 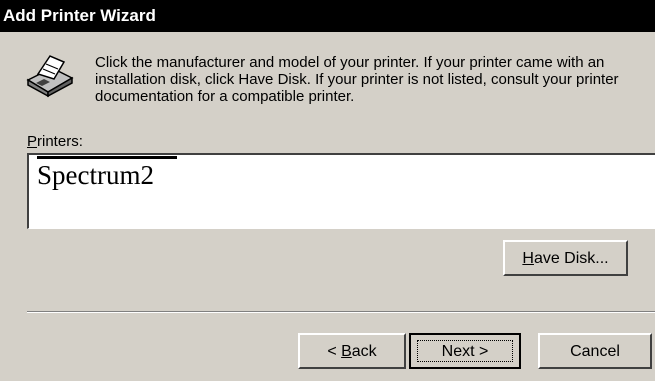 I want to click on next-button: Next >, so click(x=465, y=351).